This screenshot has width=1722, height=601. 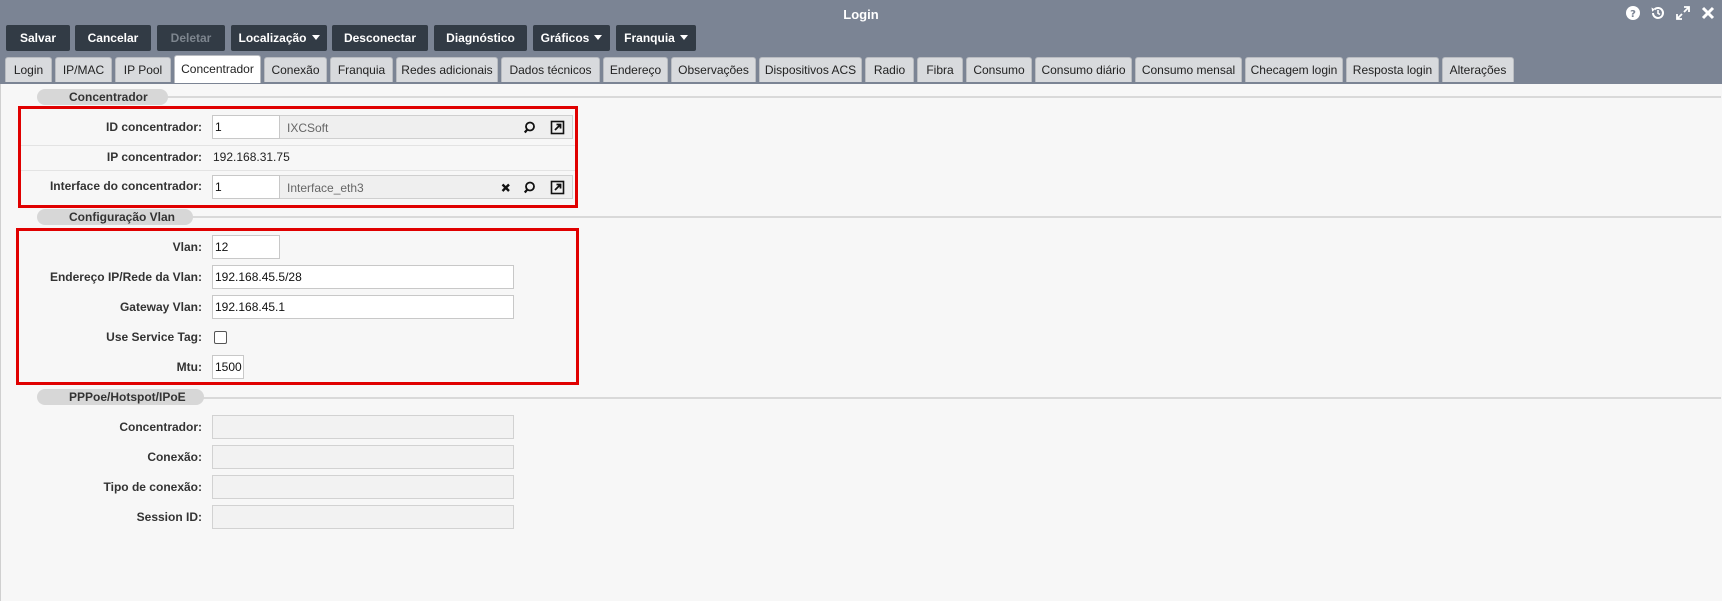 What do you see at coordinates (295, 69) in the screenshot?
I see `tab-conexao: Conexão` at bounding box center [295, 69].